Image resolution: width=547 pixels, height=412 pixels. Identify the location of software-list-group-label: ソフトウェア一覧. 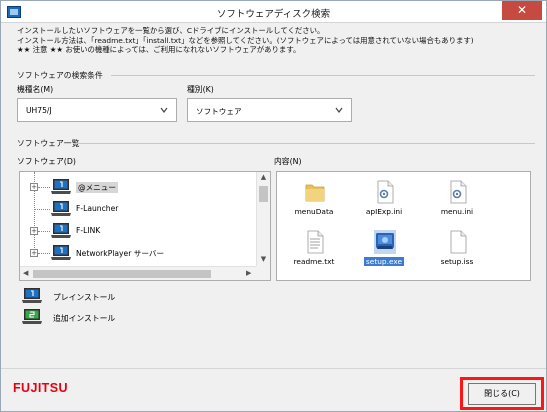
(48, 143).